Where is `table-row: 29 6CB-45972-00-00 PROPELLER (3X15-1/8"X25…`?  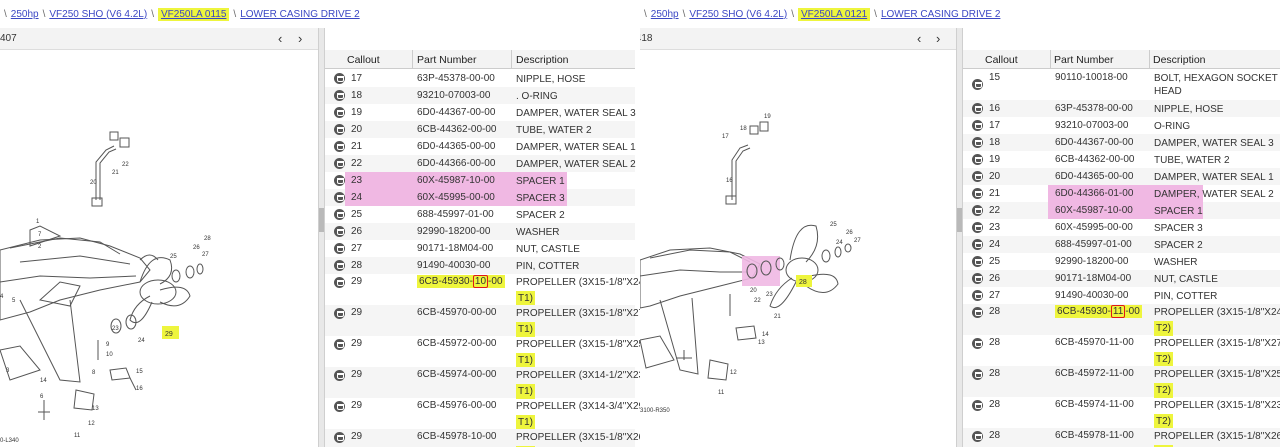
table-row: 29 6CB-45972-00-00 PROPELLER (3X15-1/8"X25… is located at coordinates (482, 352).